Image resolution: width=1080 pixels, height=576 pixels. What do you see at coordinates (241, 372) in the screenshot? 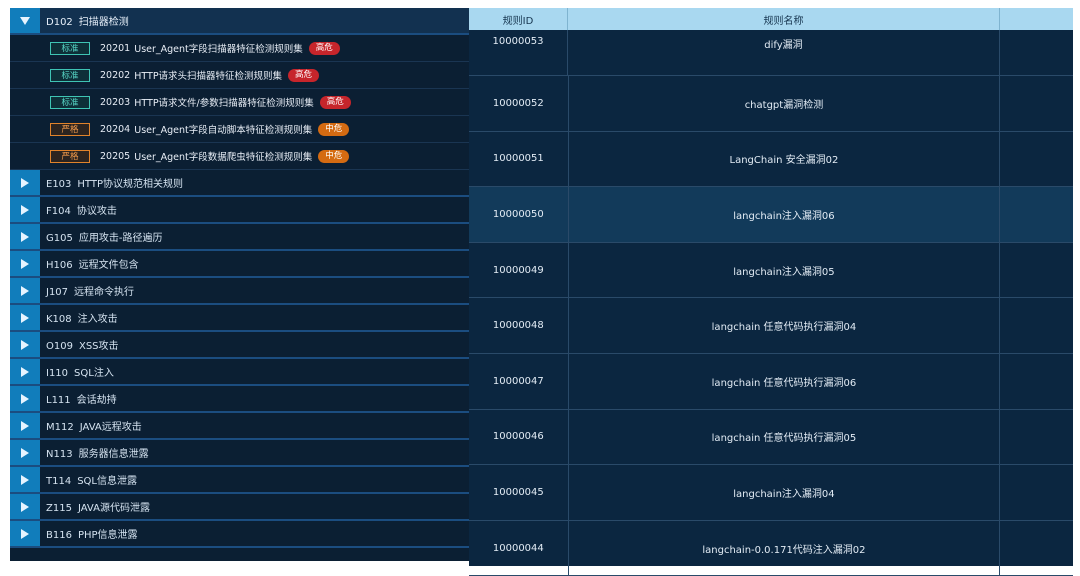
I see `tree-category: I110 SQL注入` at bounding box center [241, 372].